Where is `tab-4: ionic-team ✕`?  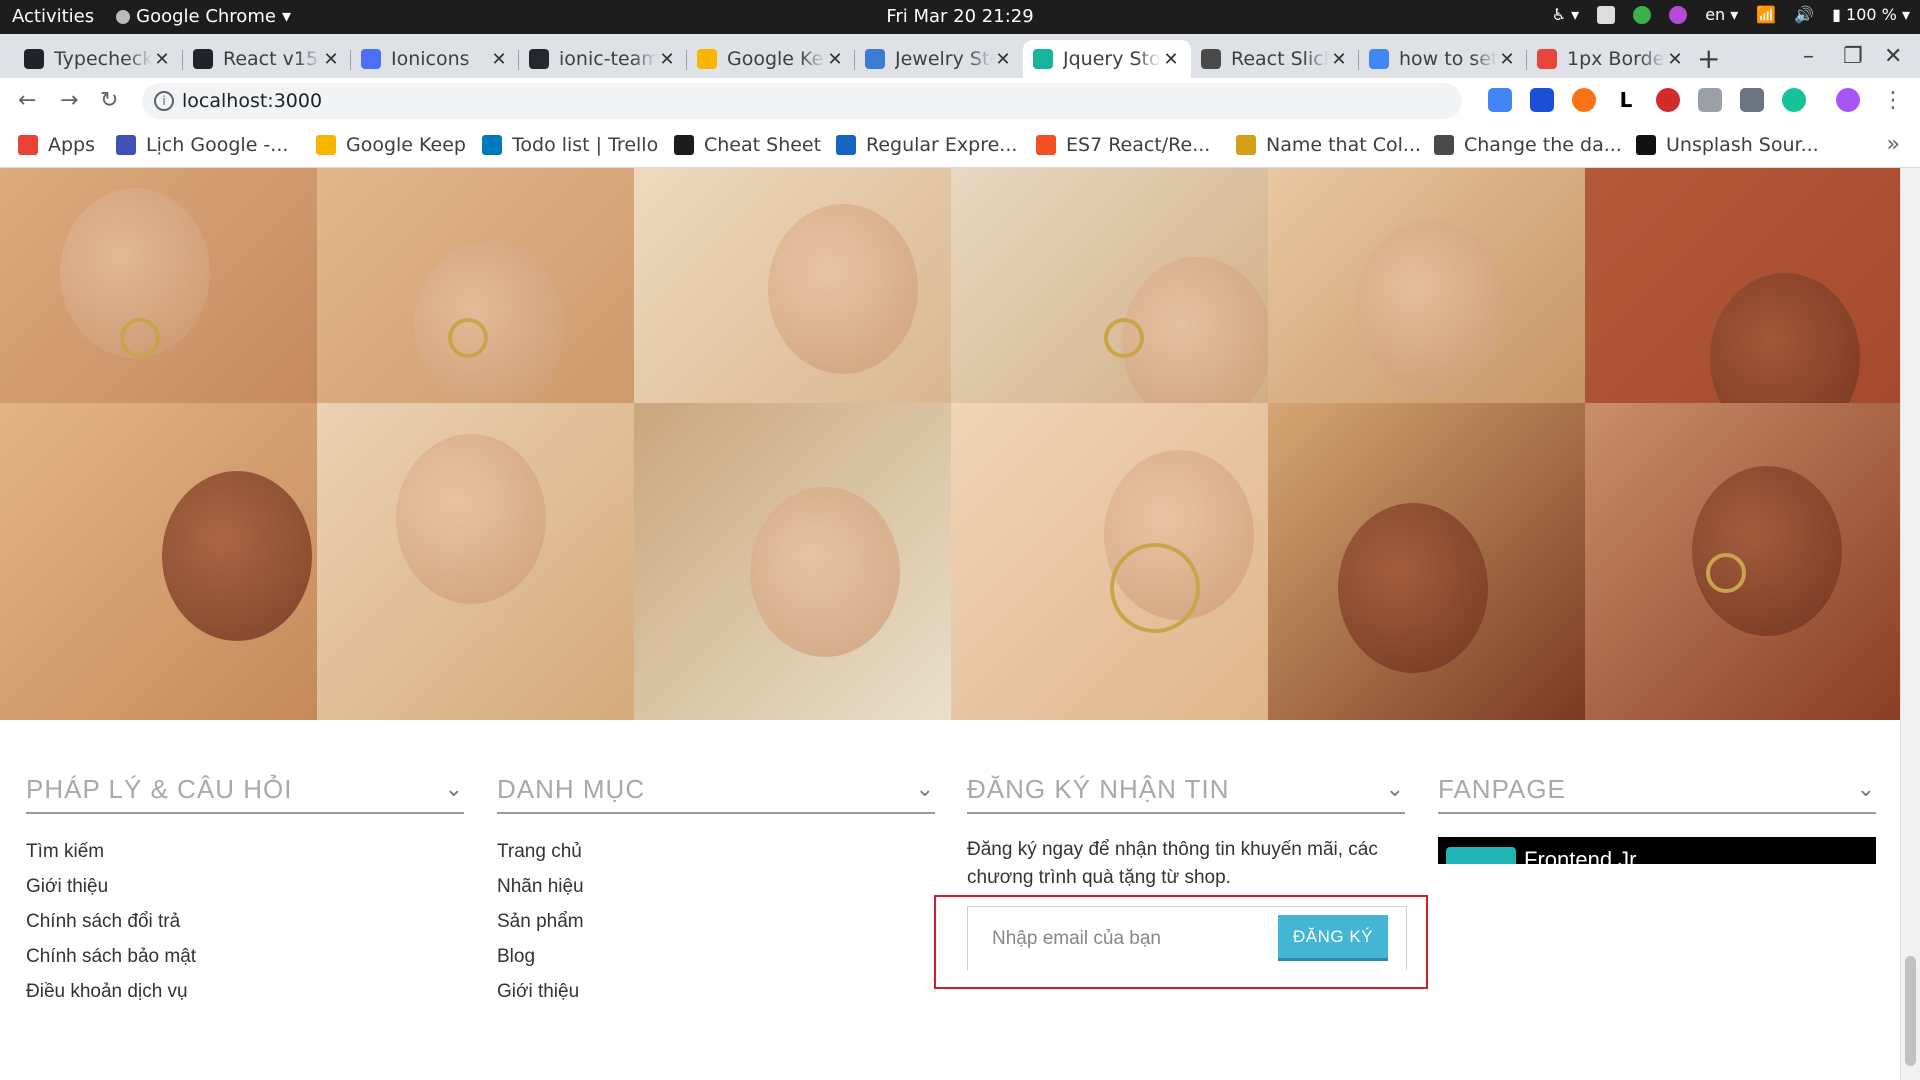 tab-4: ionic-team ✕ is located at coordinates (603, 59).